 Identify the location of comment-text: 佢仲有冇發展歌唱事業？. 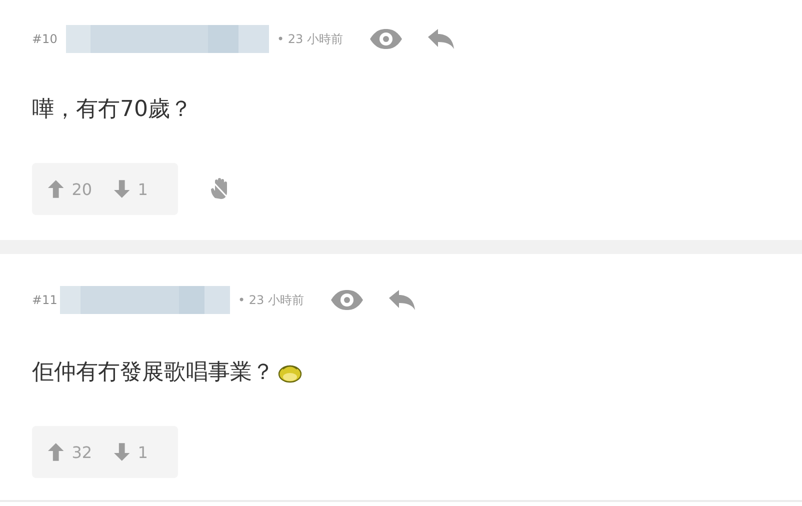
(153, 373).